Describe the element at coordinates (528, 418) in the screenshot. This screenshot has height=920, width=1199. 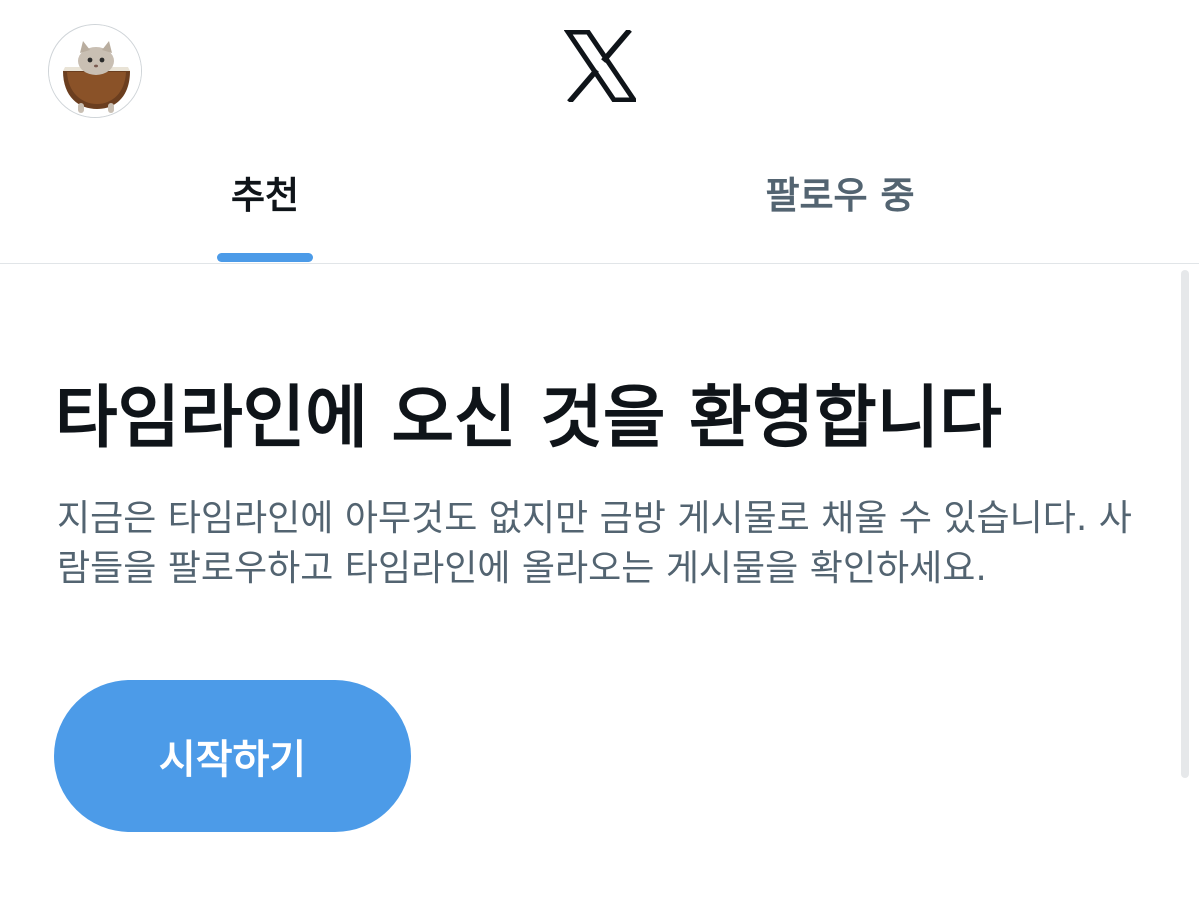
I see `welcome-headline: 타임라인에 오신 것을 환영합니다` at that location.